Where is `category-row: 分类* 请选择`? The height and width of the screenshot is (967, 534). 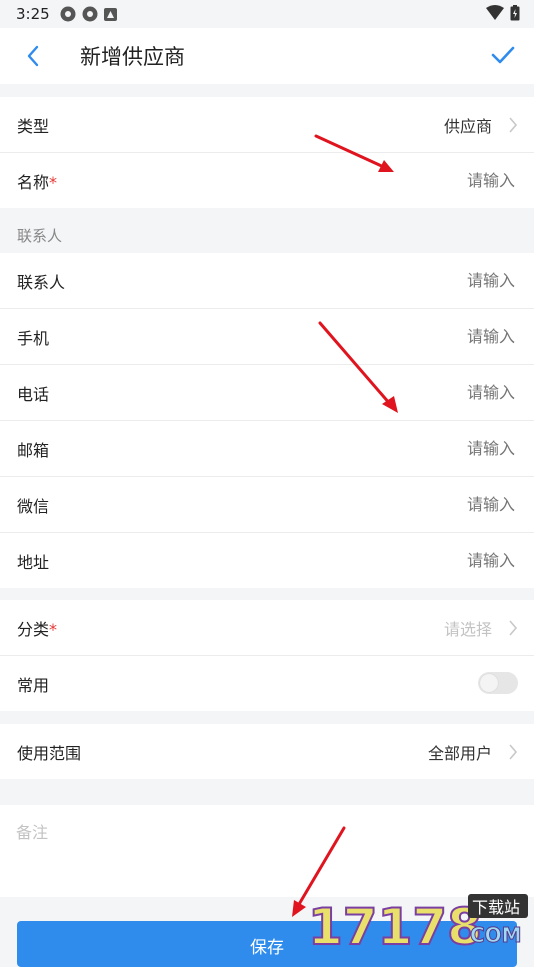 category-row: 分类* 请选择 is located at coordinates (267, 628).